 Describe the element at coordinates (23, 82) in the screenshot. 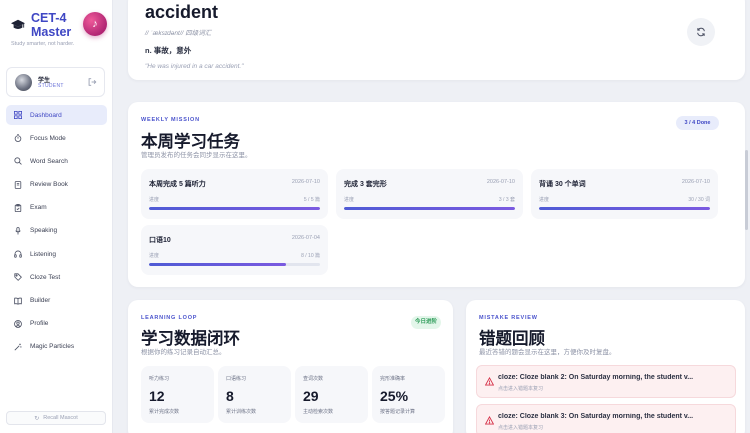

I see `avatar` at that location.